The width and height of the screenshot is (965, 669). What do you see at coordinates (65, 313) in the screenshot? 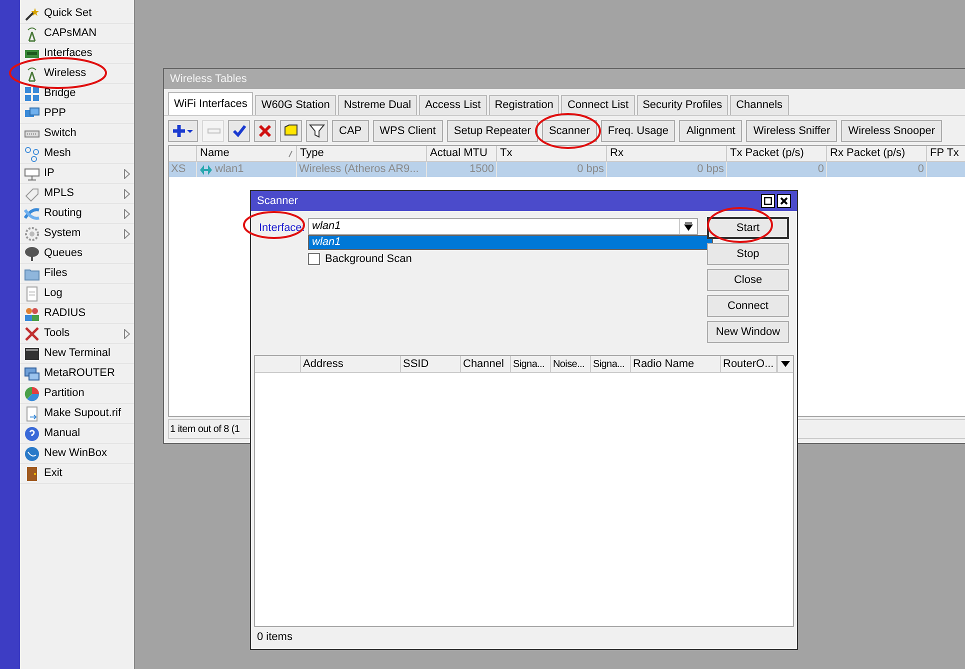
I see `menu-item: RADIUS` at bounding box center [65, 313].